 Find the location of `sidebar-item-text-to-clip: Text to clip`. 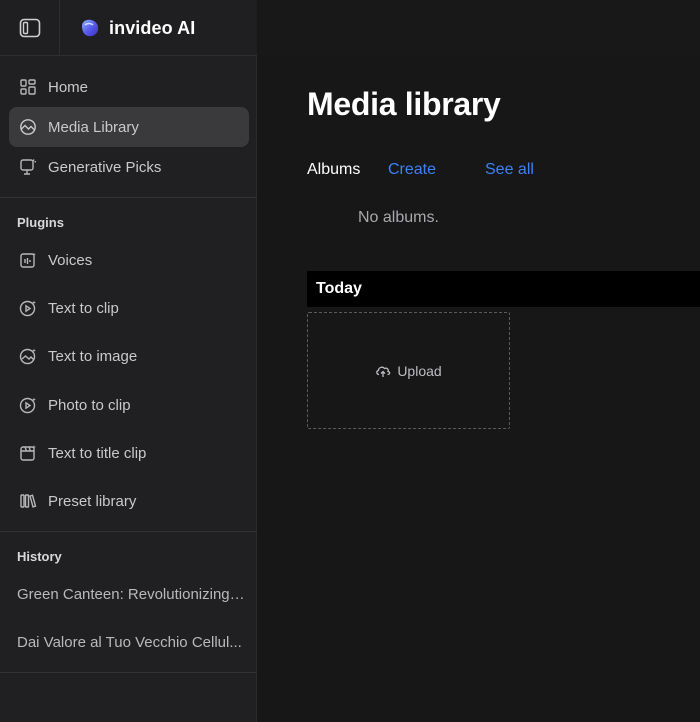

sidebar-item-text-to-clip: Text to clip is located at coordinates (129, 308).